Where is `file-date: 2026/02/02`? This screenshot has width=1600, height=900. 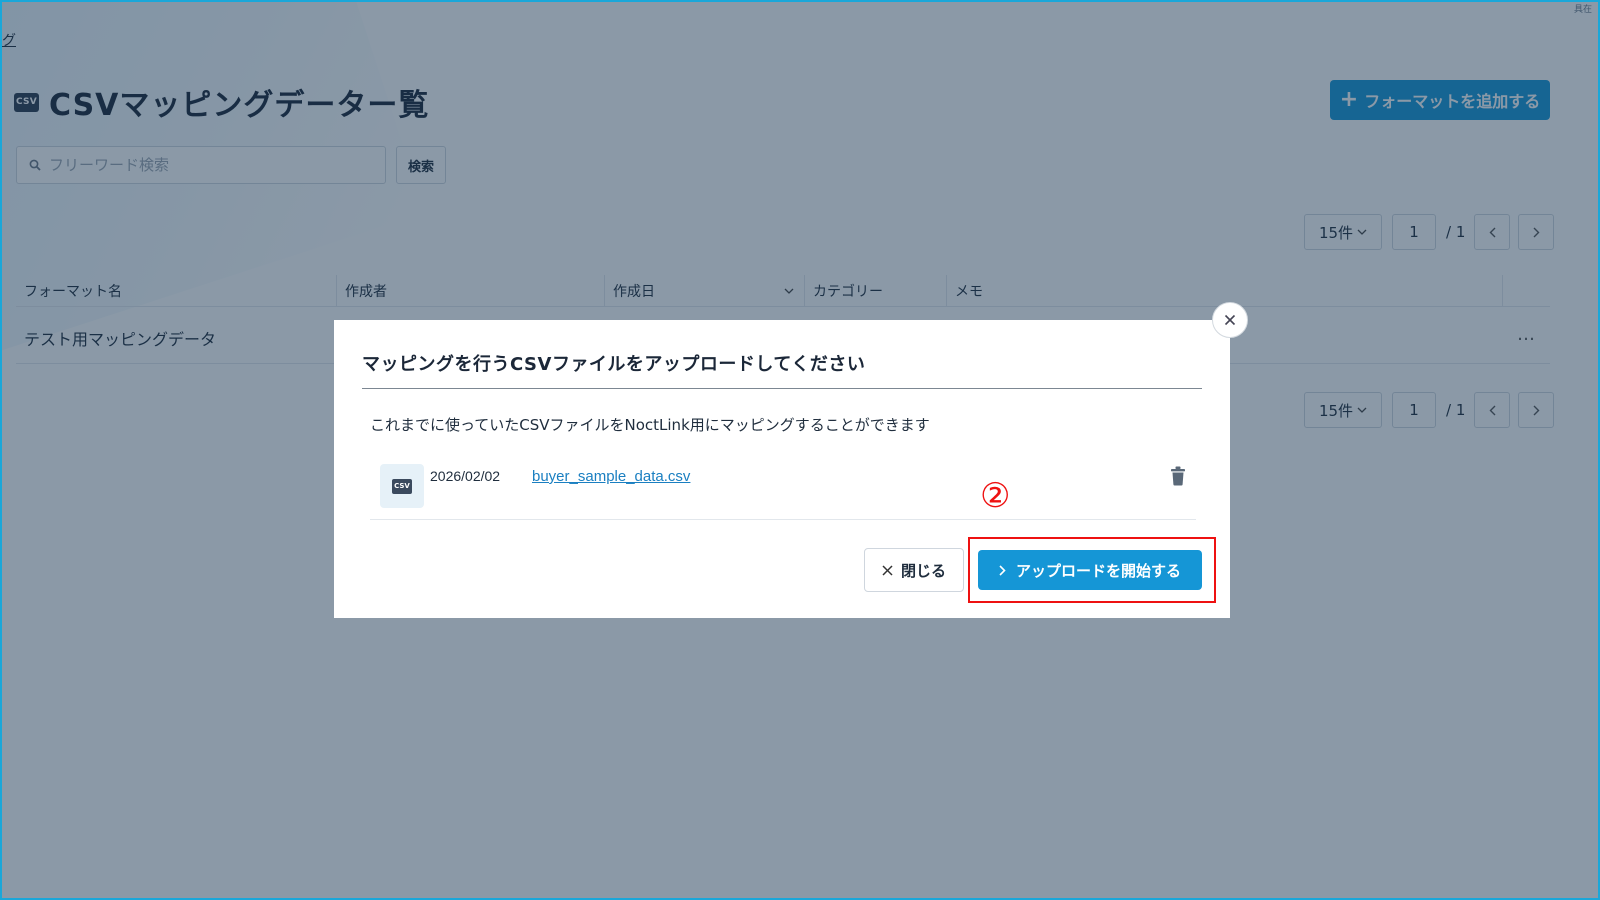
file-date: 2026/02/02 is located at coordinates (465, 476).